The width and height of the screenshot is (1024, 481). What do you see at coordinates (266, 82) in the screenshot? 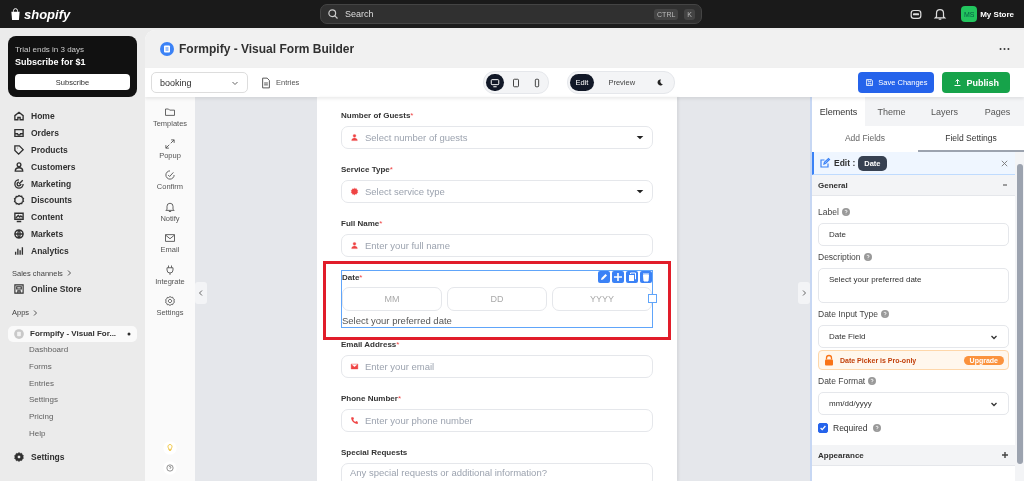
I see `document-icon` at bounding box center [266, 82].